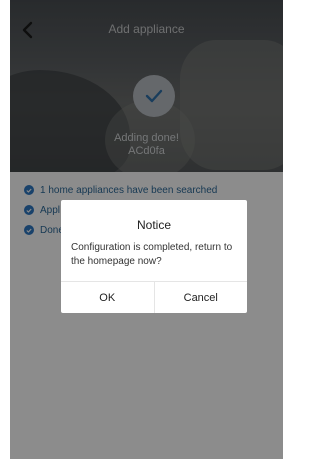 The width and height of the screenshot is (320, 459). Describe the element at coordinates (107, 297) in the screenshot. I see `ok-button: OK` at that location.